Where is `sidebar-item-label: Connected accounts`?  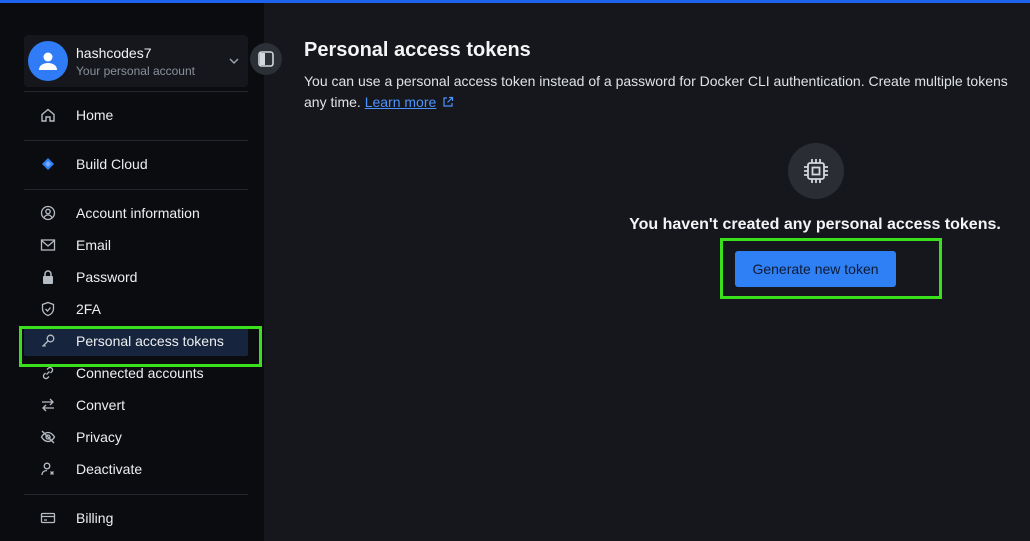 sidebar-item-label: Connected accounts is located at coordinates (140, 373).